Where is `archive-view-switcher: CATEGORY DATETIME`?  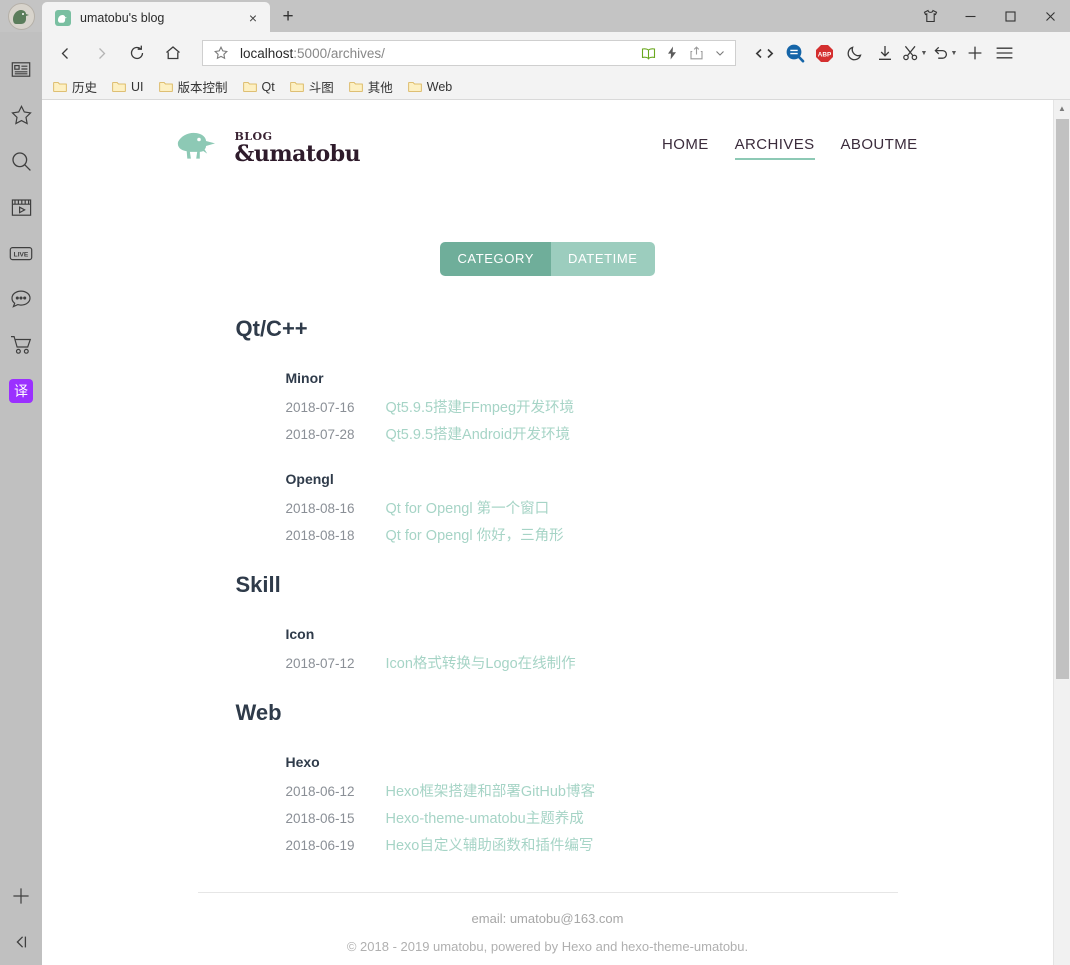 archive-view-switcher: CATEGORY DATETIME is located at coordinates (547, 259).